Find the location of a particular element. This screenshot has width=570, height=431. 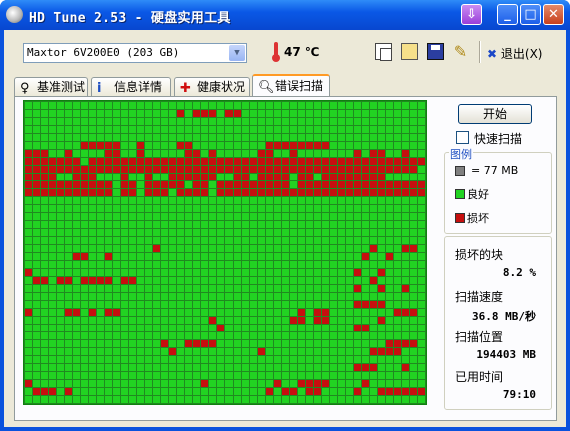

minimize-button: _ is located at coordinates (507, 14).